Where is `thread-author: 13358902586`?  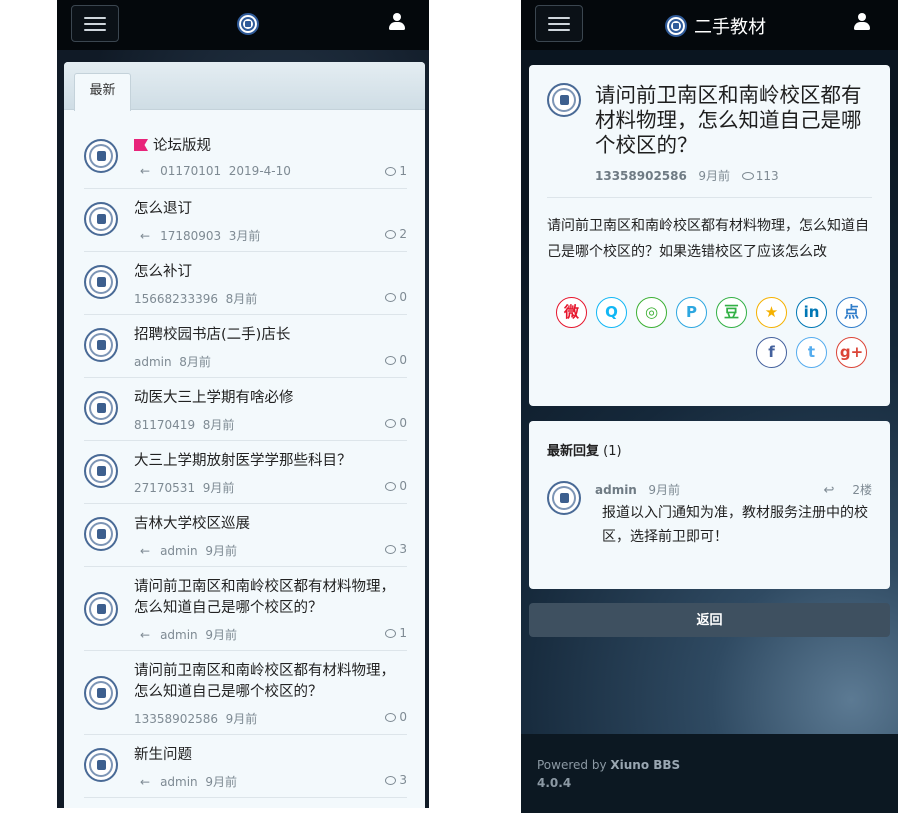 thread-author: 13358902586 is located at coordinates (176, 719).